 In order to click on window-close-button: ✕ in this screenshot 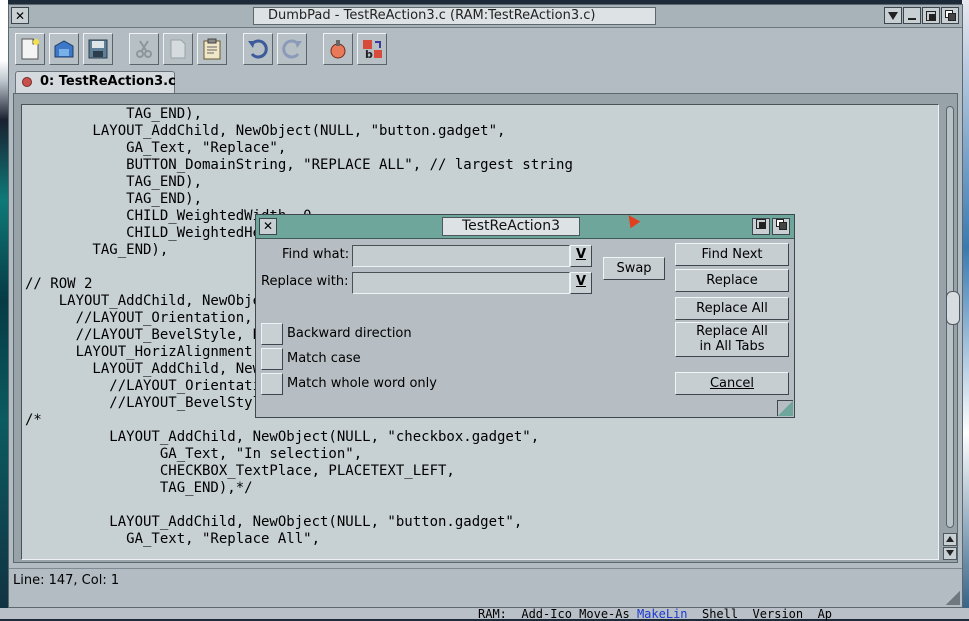, I will do `click(20, 15)`.